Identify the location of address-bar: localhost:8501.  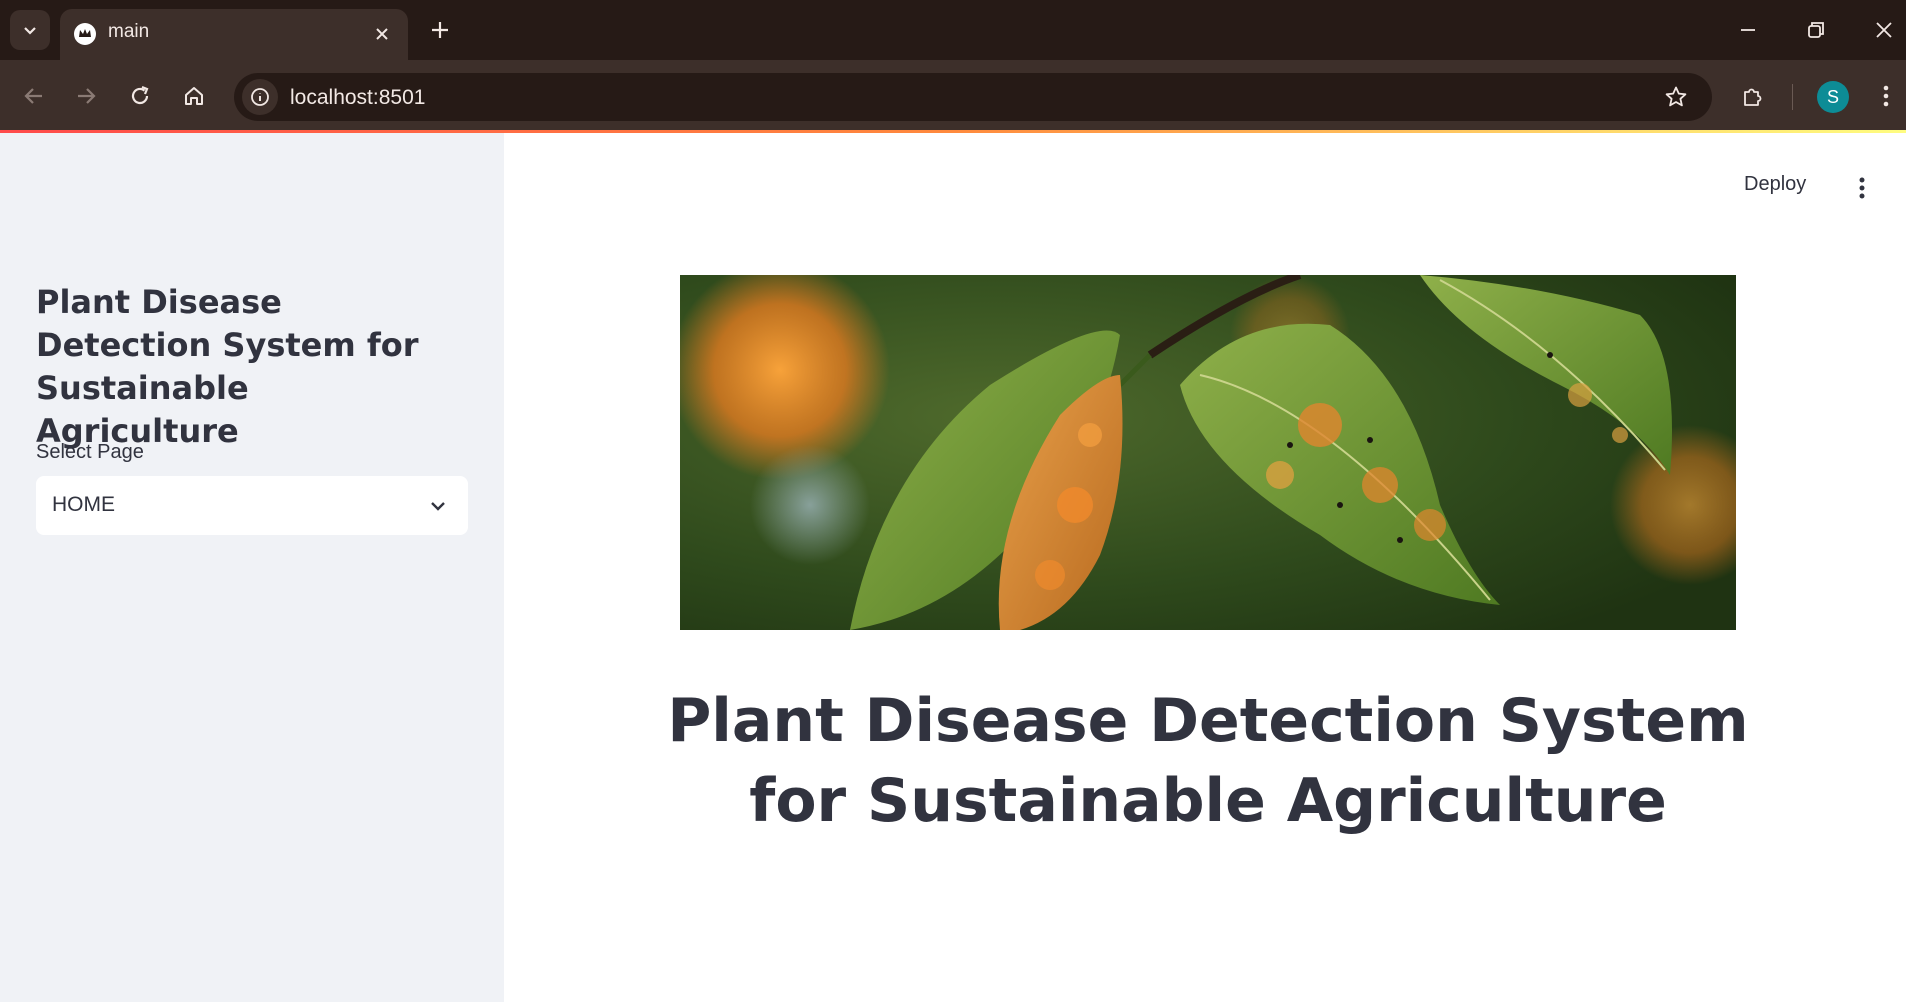
(973, 97).